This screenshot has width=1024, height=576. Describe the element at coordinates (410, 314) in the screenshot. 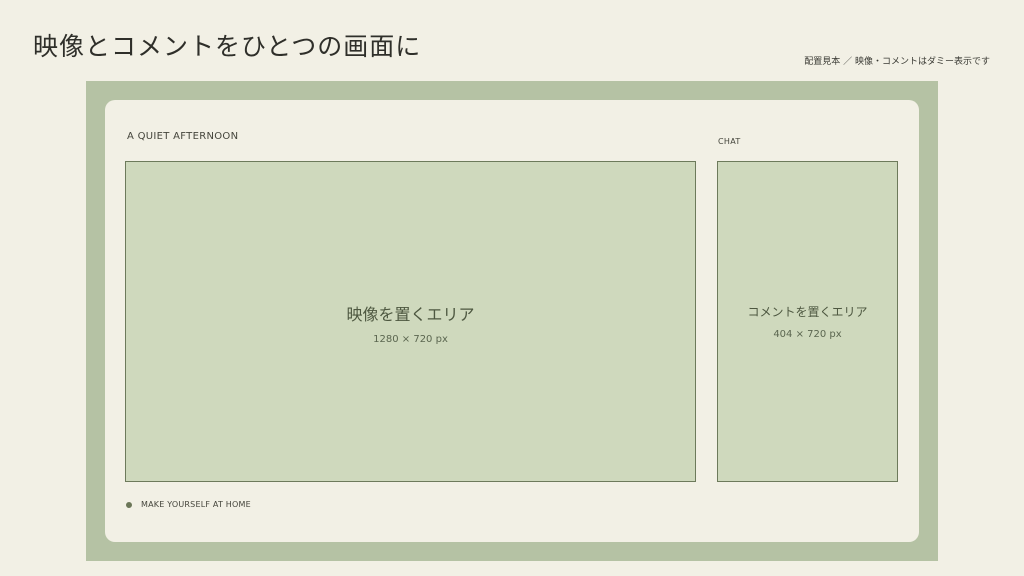

I see `video-placeholder-title: 映像を置くエリア` at that location.